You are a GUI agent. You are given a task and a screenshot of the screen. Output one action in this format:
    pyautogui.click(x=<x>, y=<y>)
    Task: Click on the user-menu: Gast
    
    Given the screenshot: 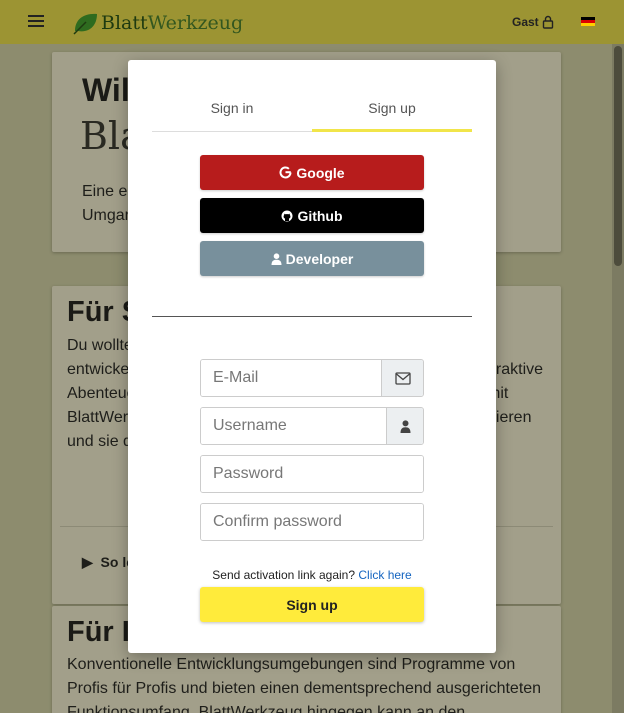 What is the action you would take?
    pyautogui.click(x=533, y=22)
    